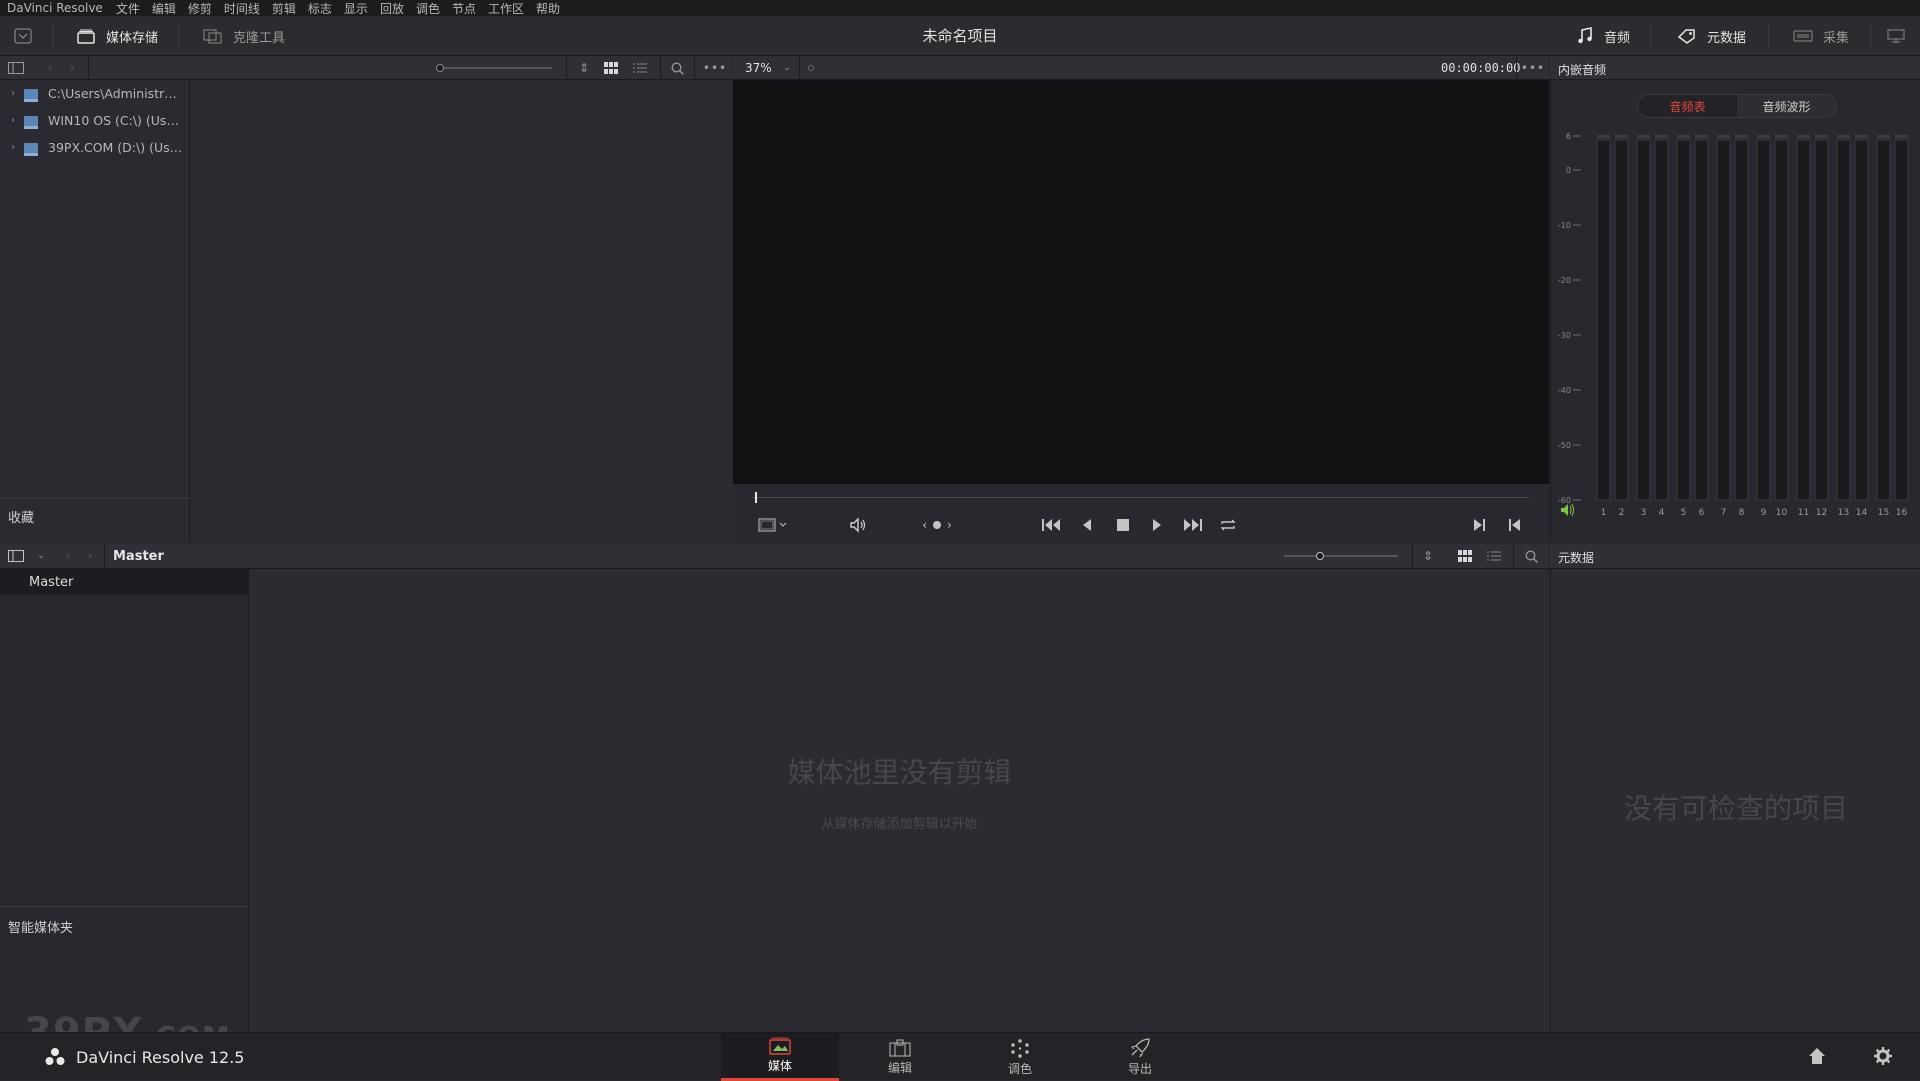 The height and width of the screenshot is (1081, 1920). Describe the element at coordinates (284, 8) in the screenshot. I see `menu-item-clip: 剪辑` at that location.